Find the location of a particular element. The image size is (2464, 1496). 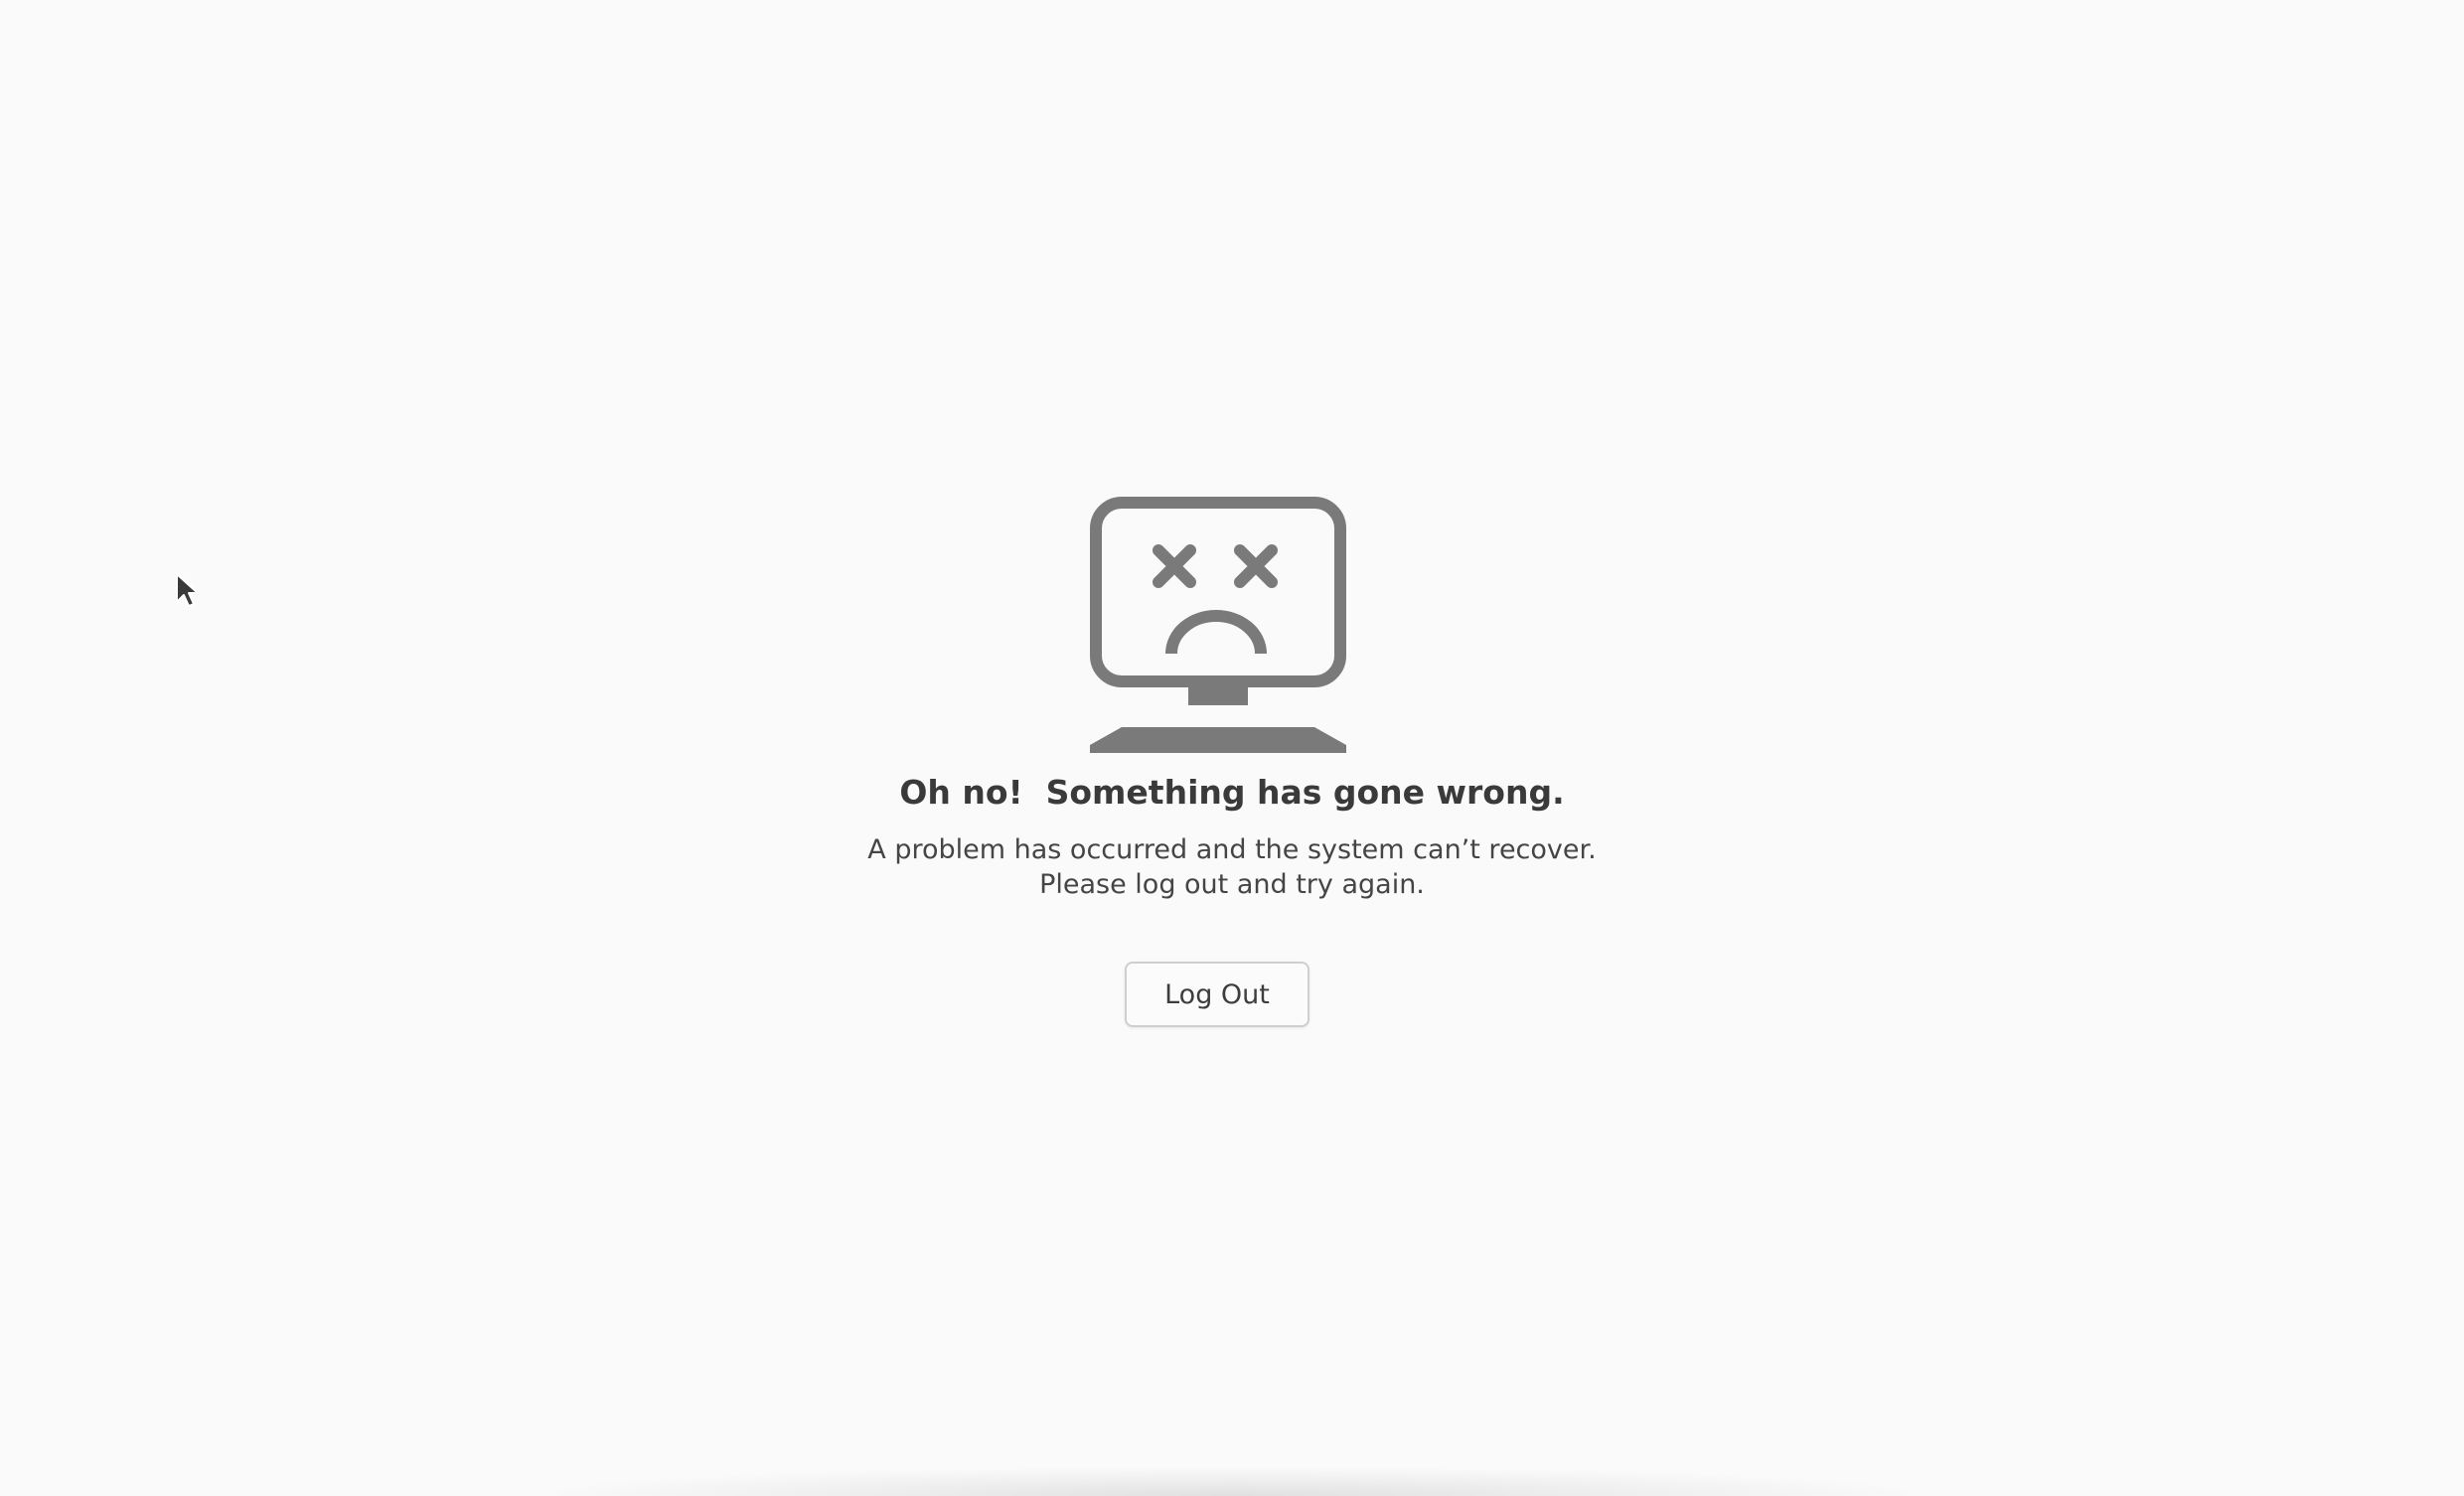

mouse-pointer-icon is located at coordinates (187, 590).